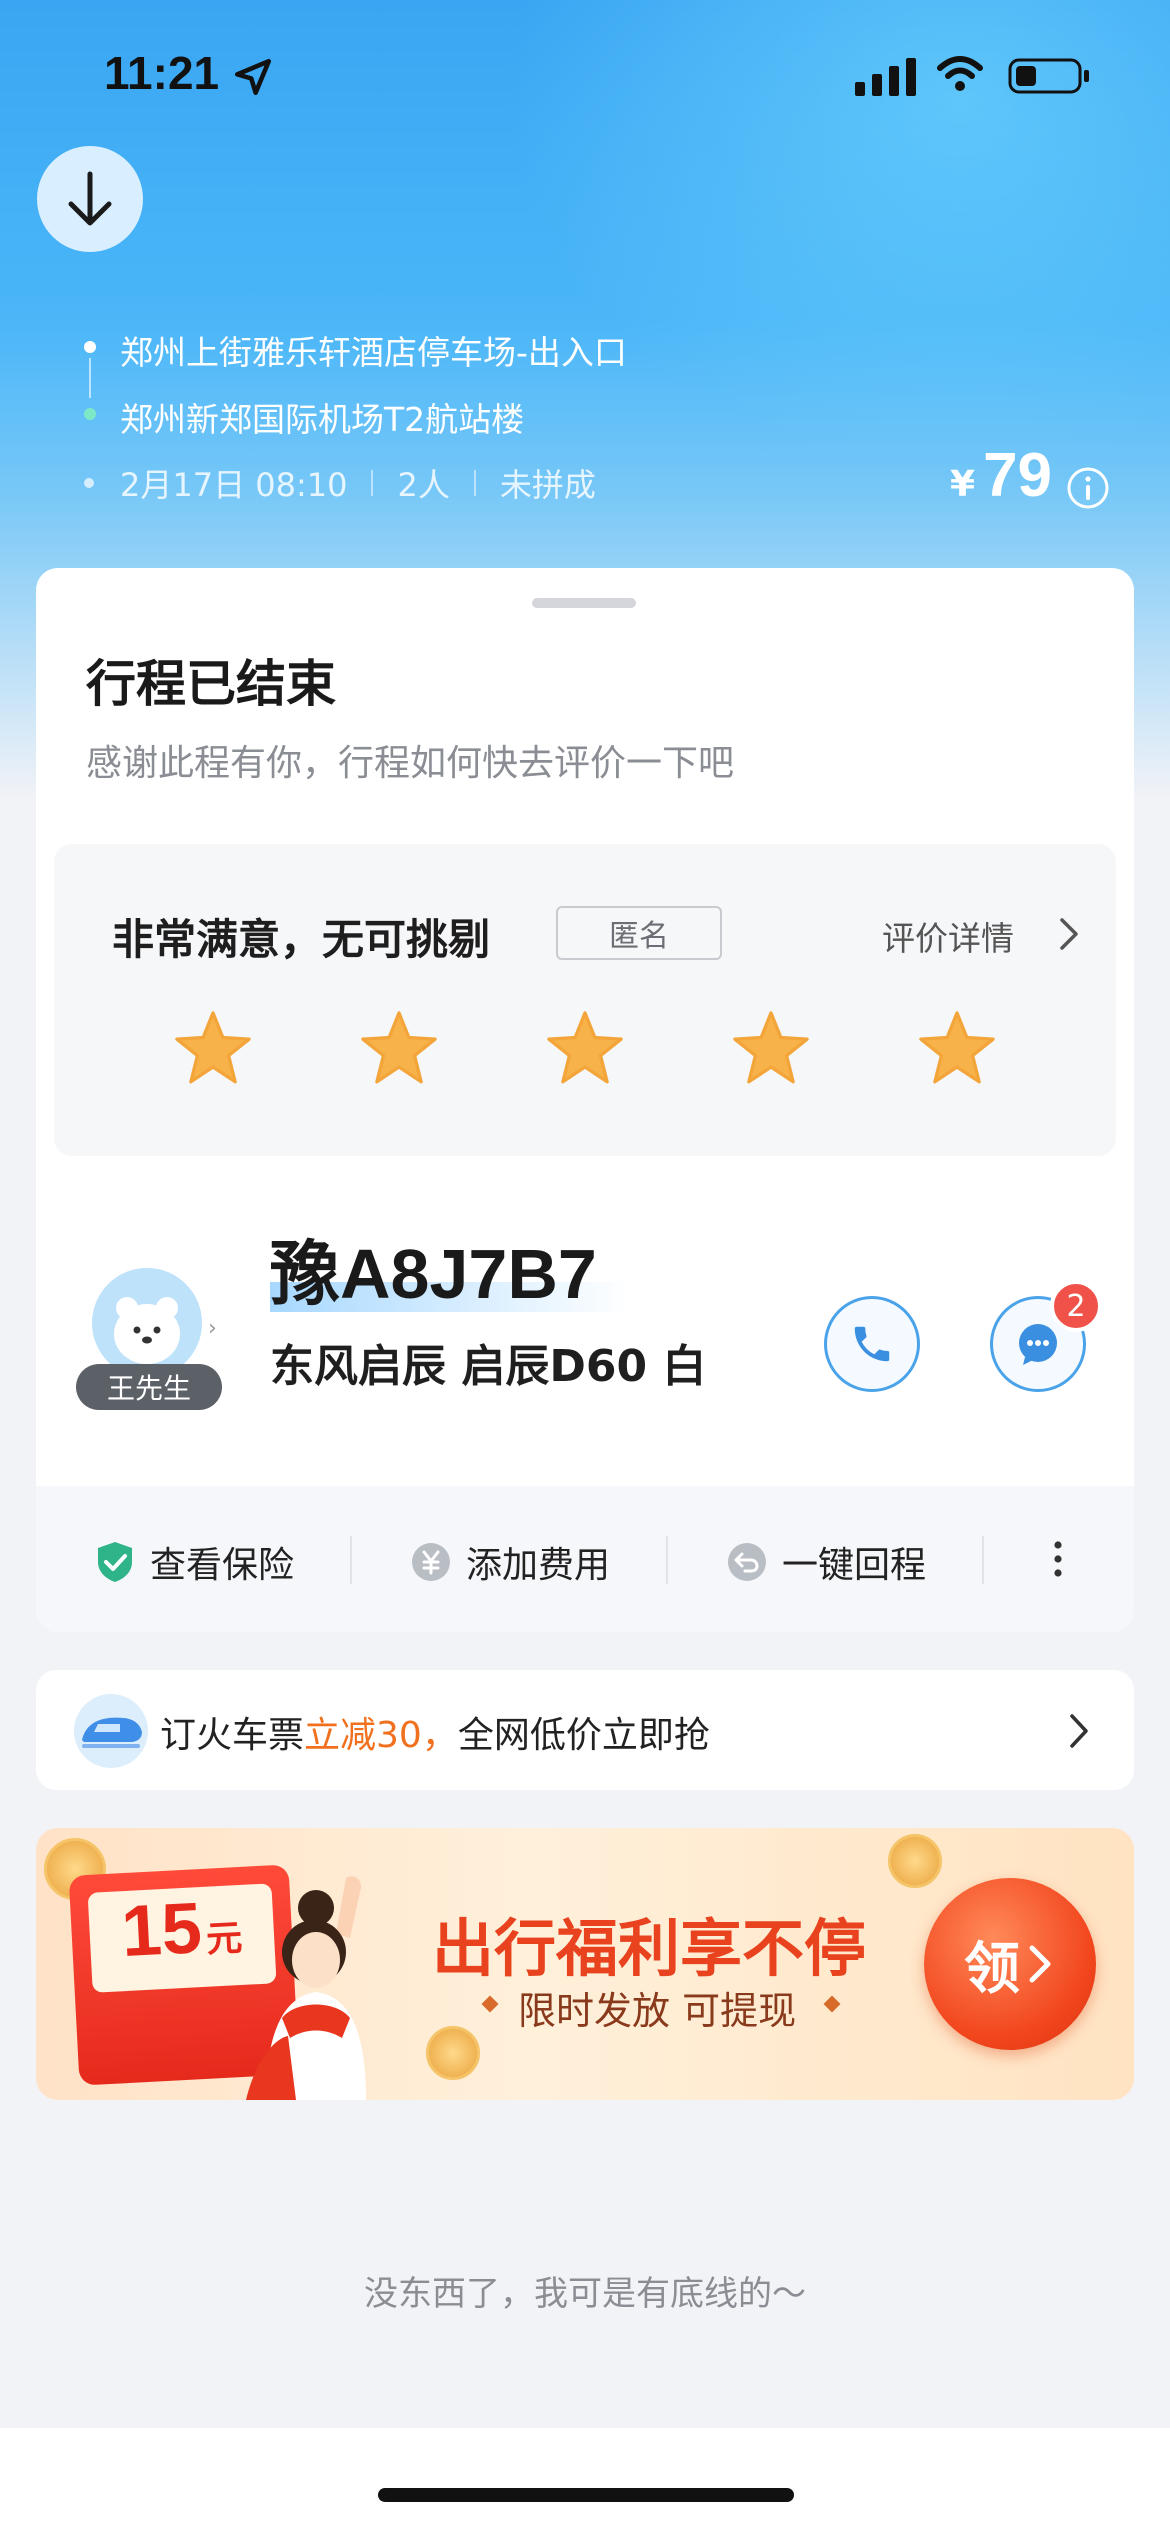 The height and width of the screenshot is (2532, 1170). I want to click on promo-suffix: 全网低价立即抢, so click(583, 1735).